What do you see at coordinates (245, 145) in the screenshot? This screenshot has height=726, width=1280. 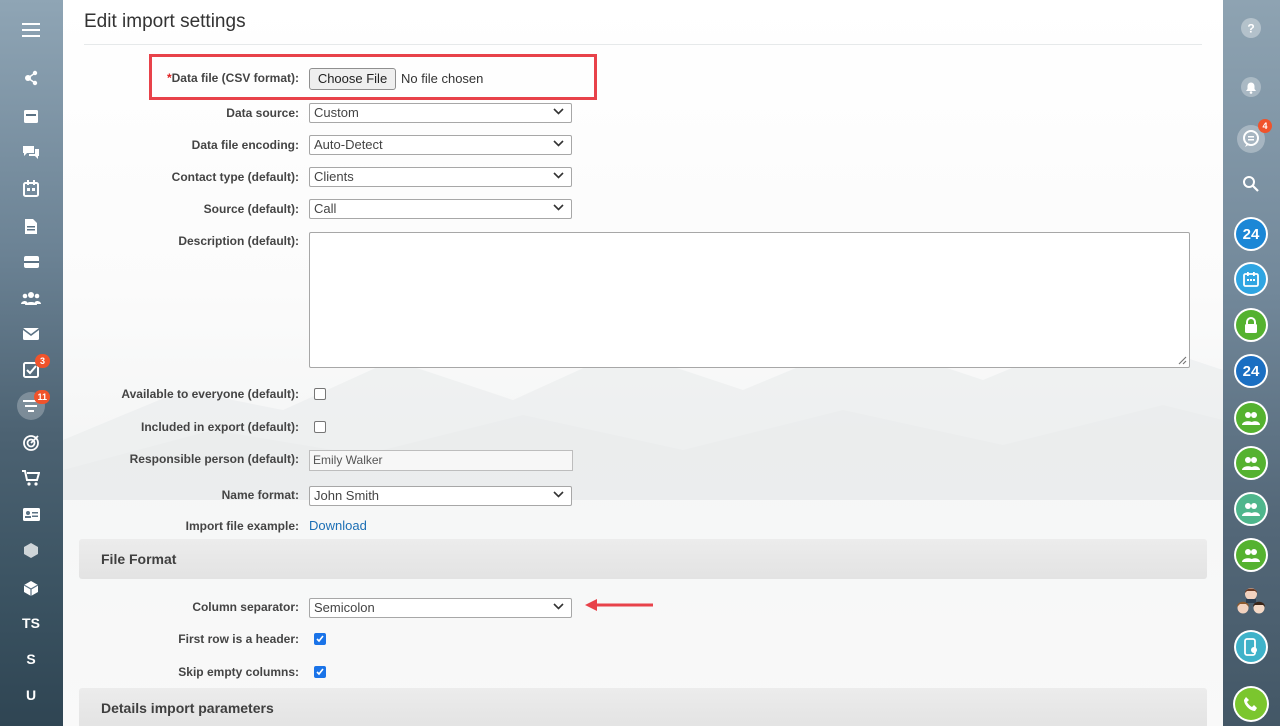 I see `encoding-label: Data file encoding:` at bounding box center [245, 145].